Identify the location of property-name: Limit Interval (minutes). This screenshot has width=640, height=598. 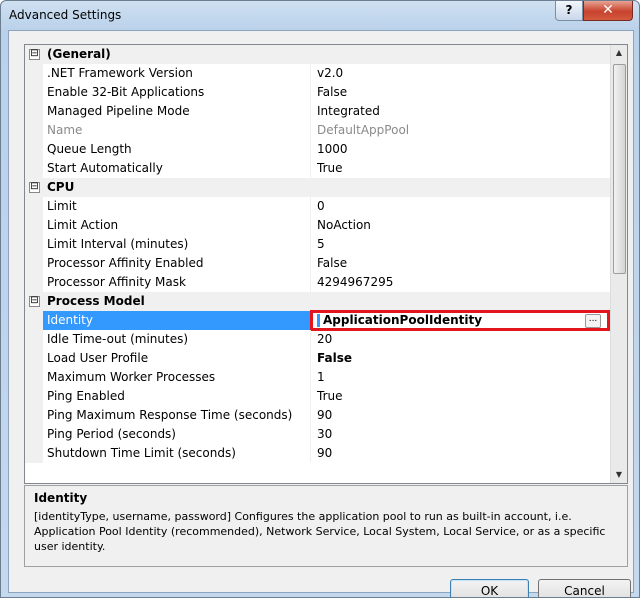
(118, 244).